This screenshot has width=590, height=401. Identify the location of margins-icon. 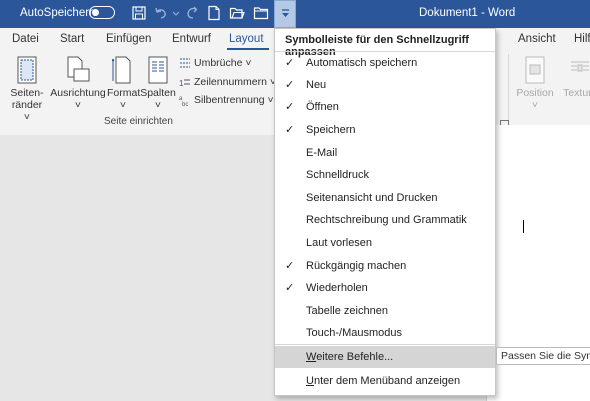
(27, 70).